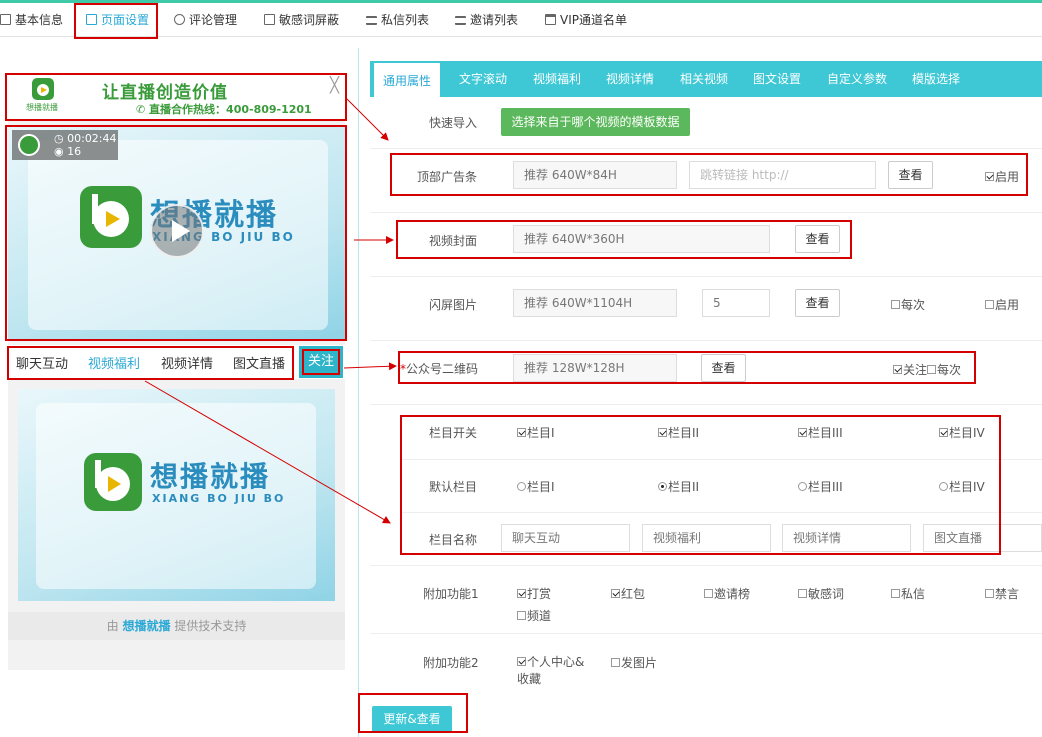 This screenshot has width=1042, height=737. Describe the element at coordinates (777, 79) in the screenshot. I see `settings-tab-graphic: 图文设置` at that location.